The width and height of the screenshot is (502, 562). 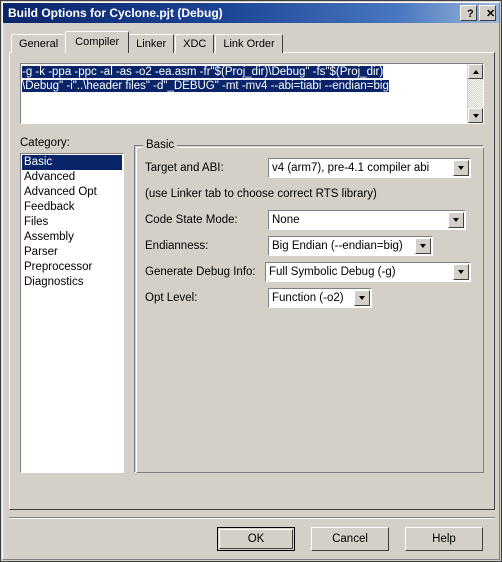 I want to click on opt-level-value: Function (-o2), so click(x=308, y=298).